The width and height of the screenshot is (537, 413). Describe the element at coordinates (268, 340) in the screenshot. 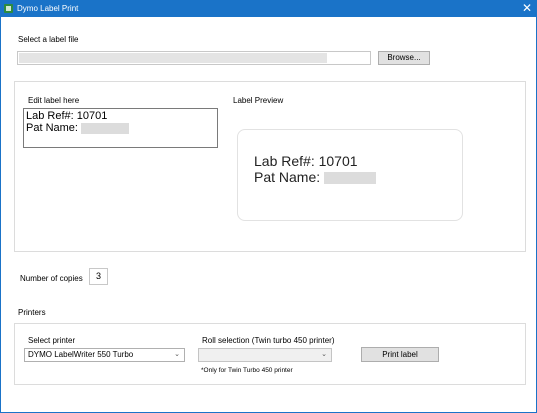

I see `roll-selection-label: Roll selection (Twin turbo 450 printer)` at that location.